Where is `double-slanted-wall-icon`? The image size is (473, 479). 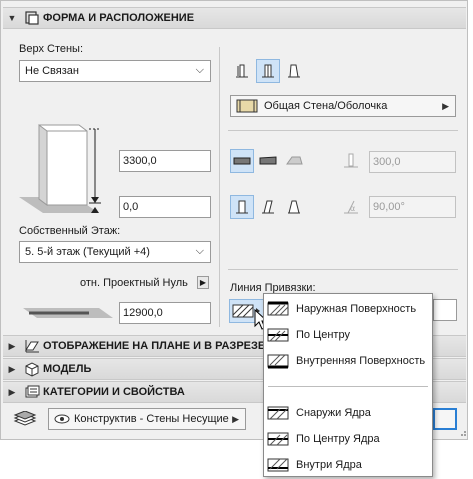
double-slanted-wall-icon is located at coordinates (294, 207).